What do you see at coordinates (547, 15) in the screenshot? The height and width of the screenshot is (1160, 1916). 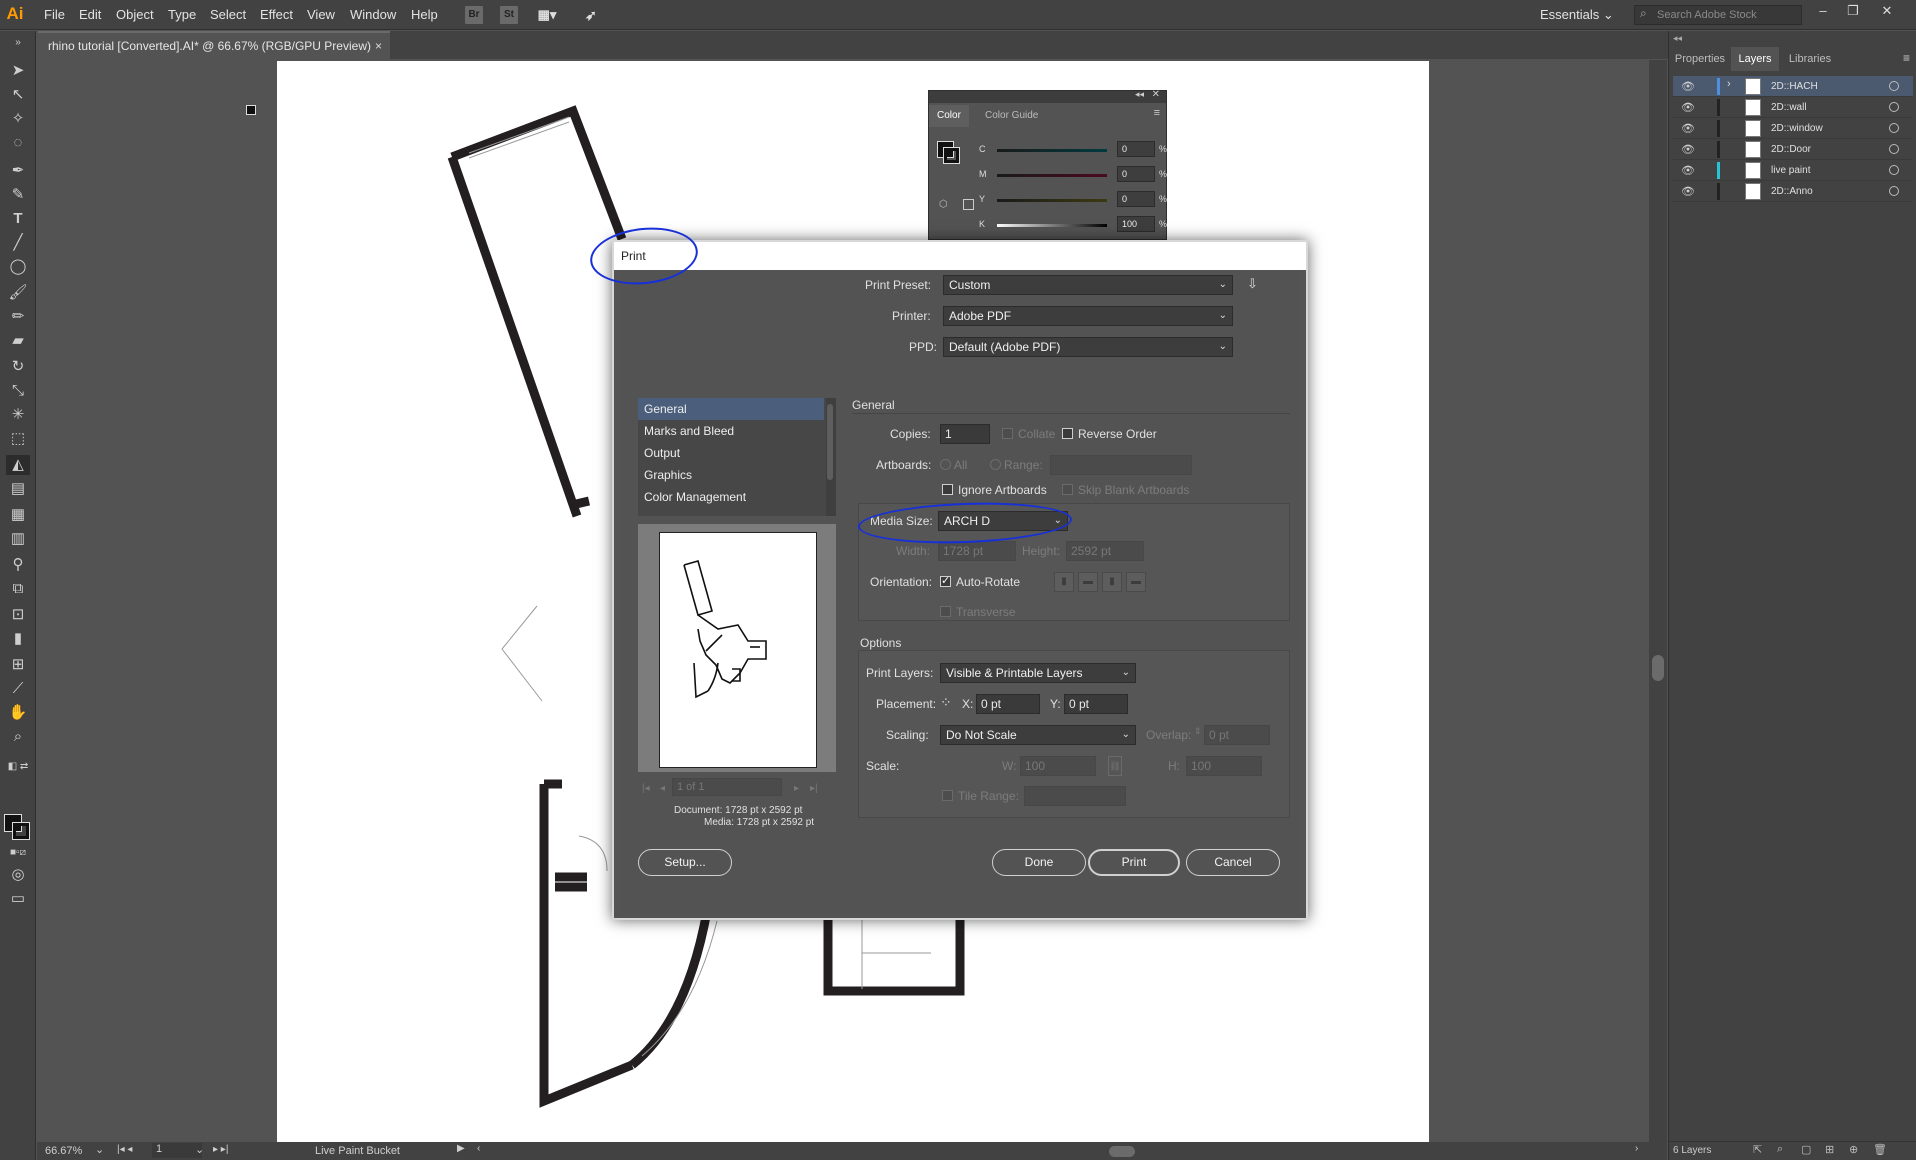 I see `arrange-documents-icon: ▦▾` at bounding box center [547, 15].